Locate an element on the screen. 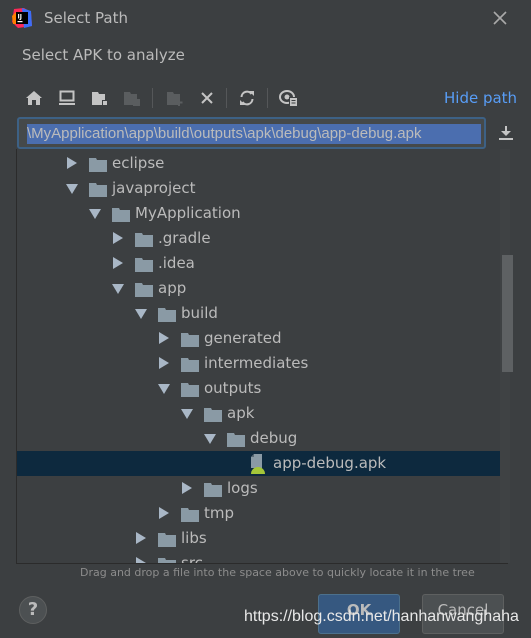 The image size is (531, 638). desktop-button is located at coordinates (67, 98).